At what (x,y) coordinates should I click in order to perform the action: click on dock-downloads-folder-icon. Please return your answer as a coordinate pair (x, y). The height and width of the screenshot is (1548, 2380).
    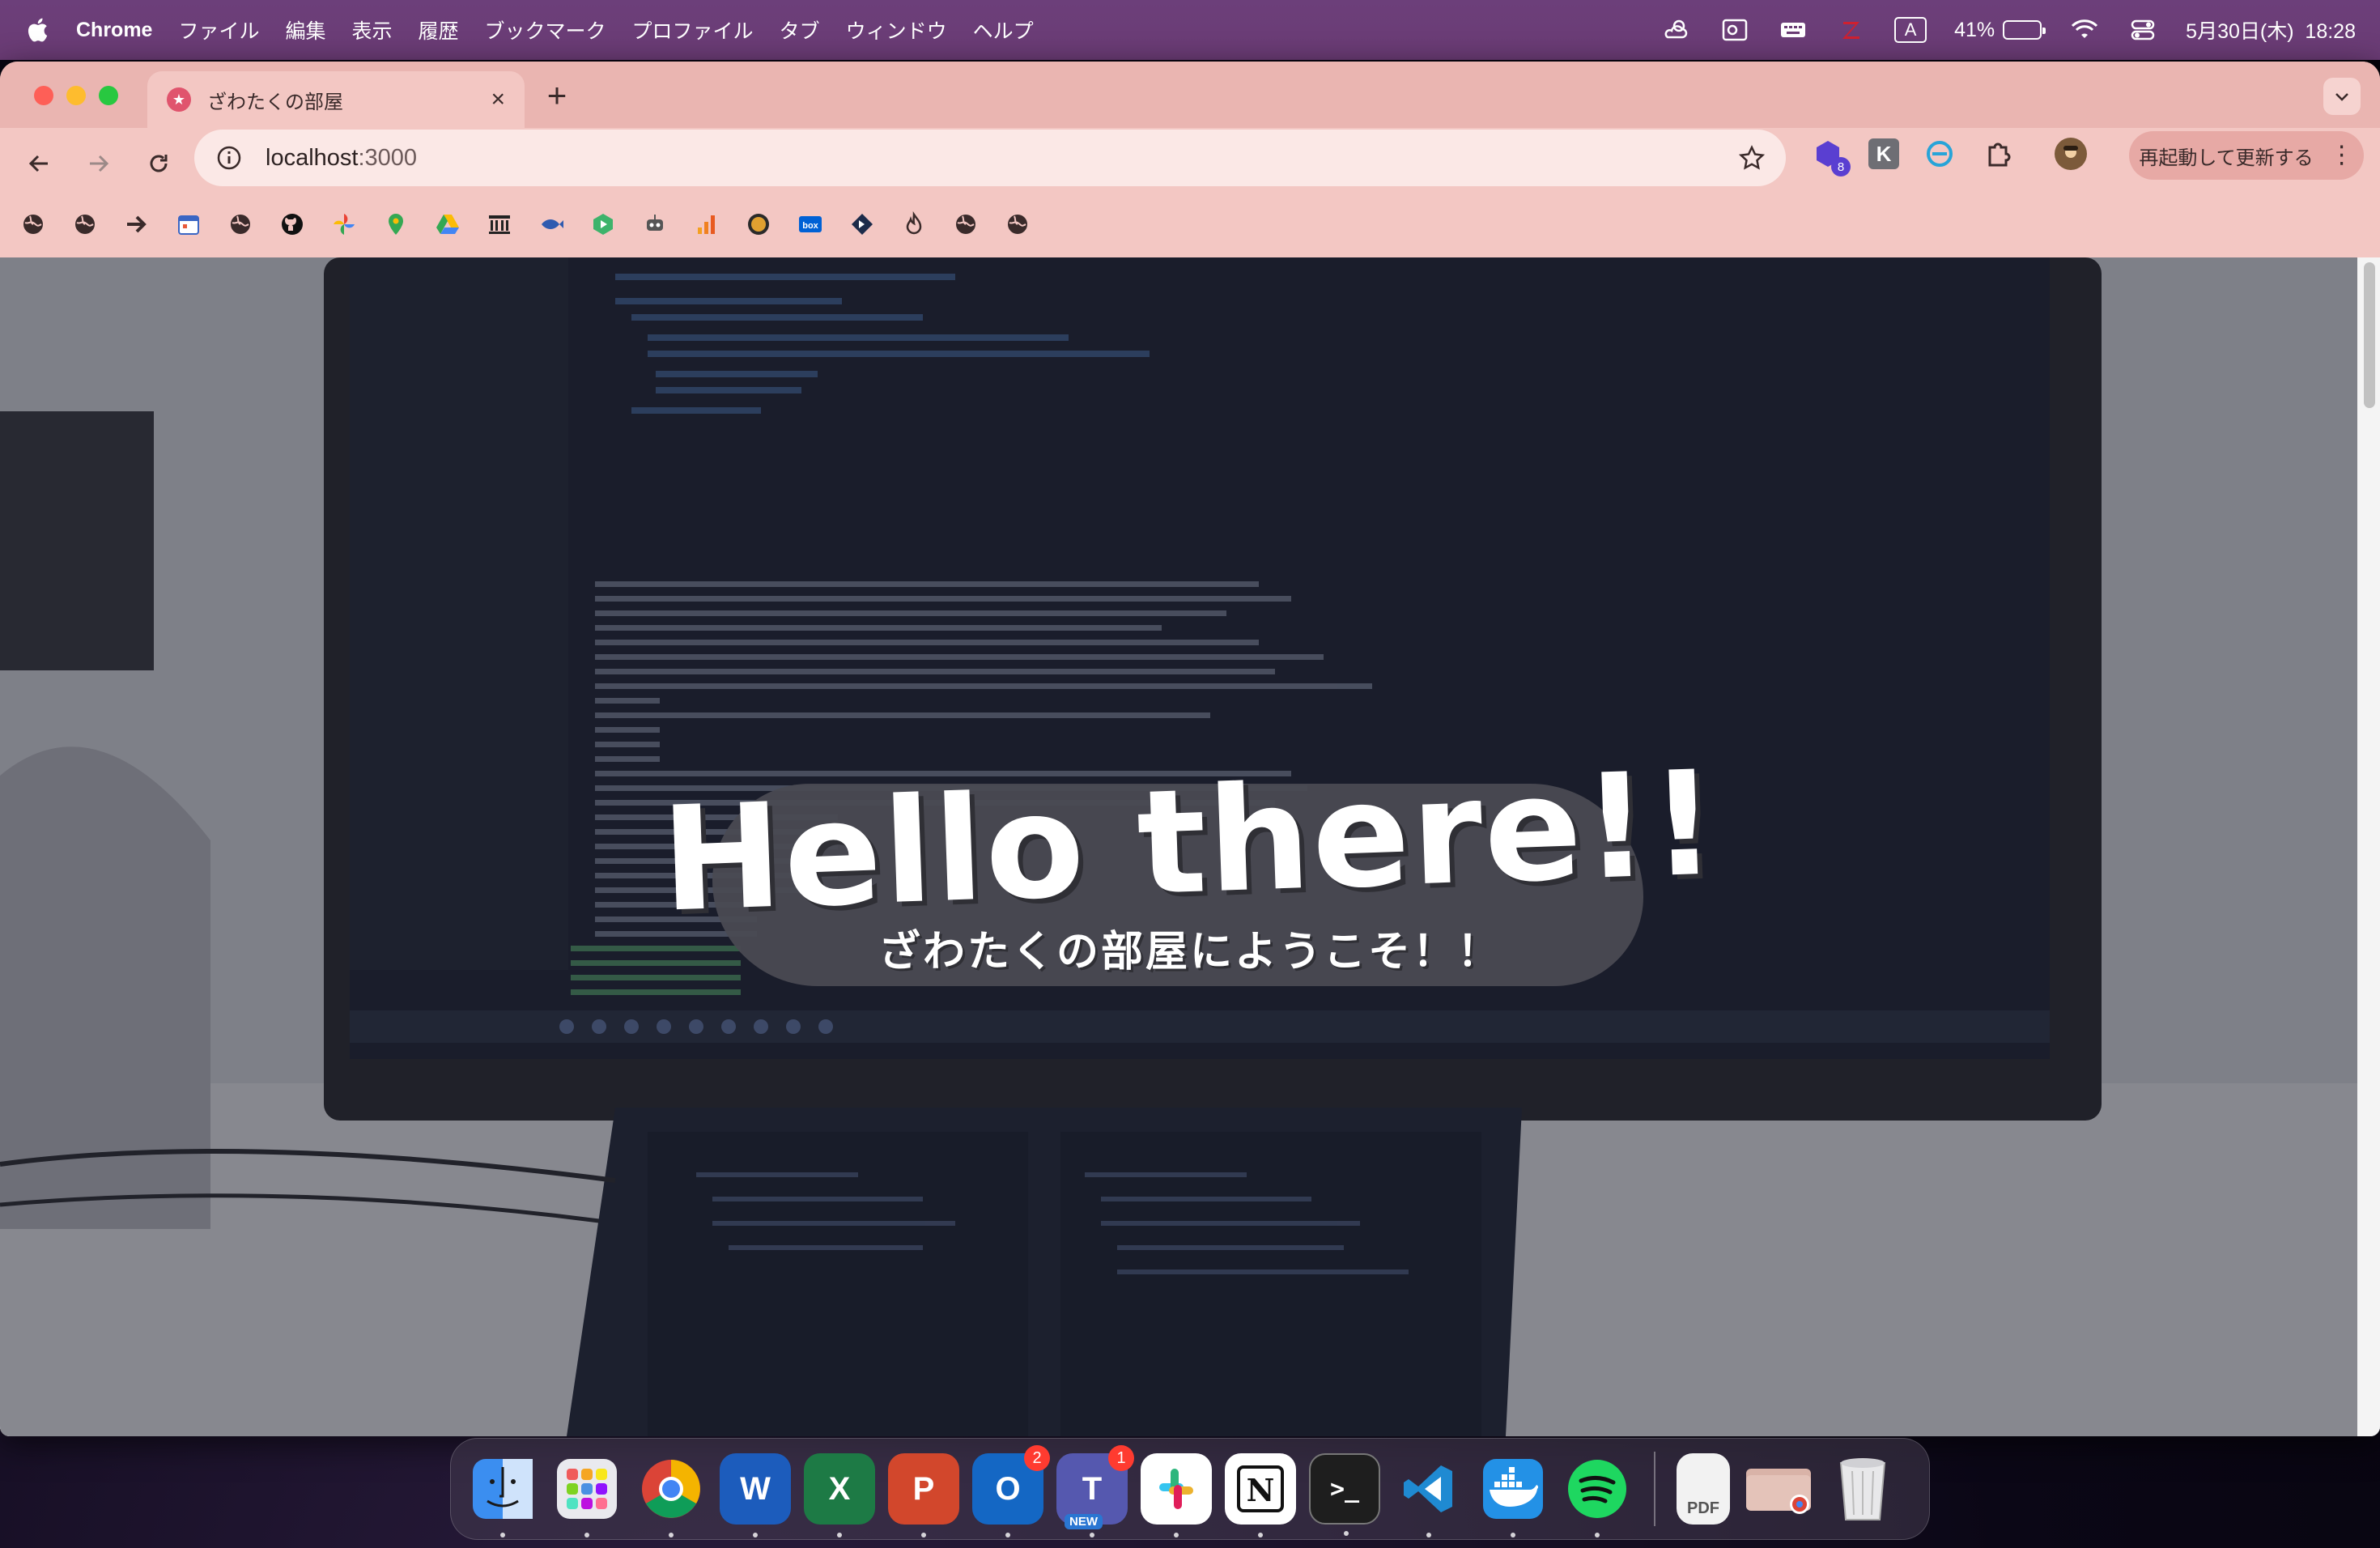
    Looking at the image, I should click on (1778, 1489).